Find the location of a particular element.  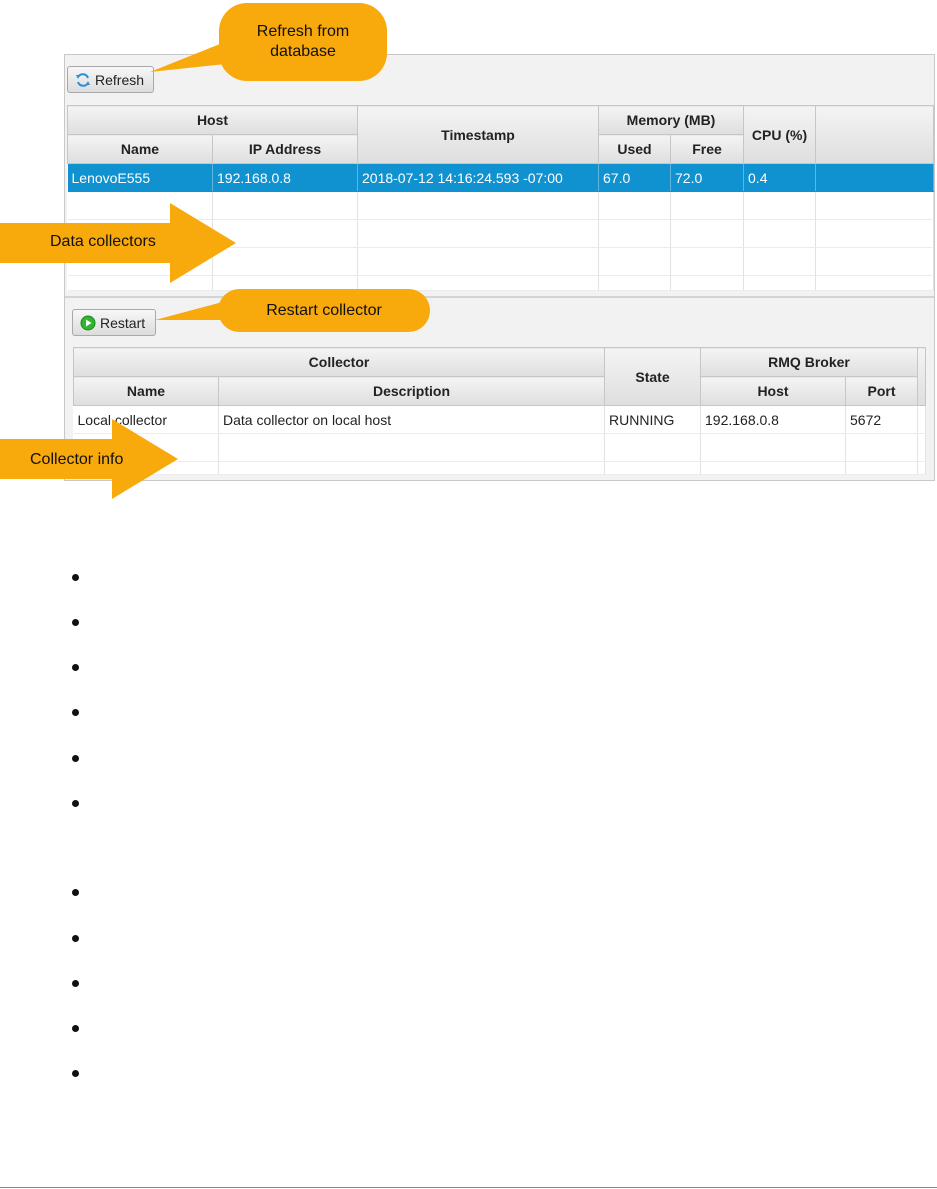

broker-port-cell: 5672 is located at coordinates (881, 419).